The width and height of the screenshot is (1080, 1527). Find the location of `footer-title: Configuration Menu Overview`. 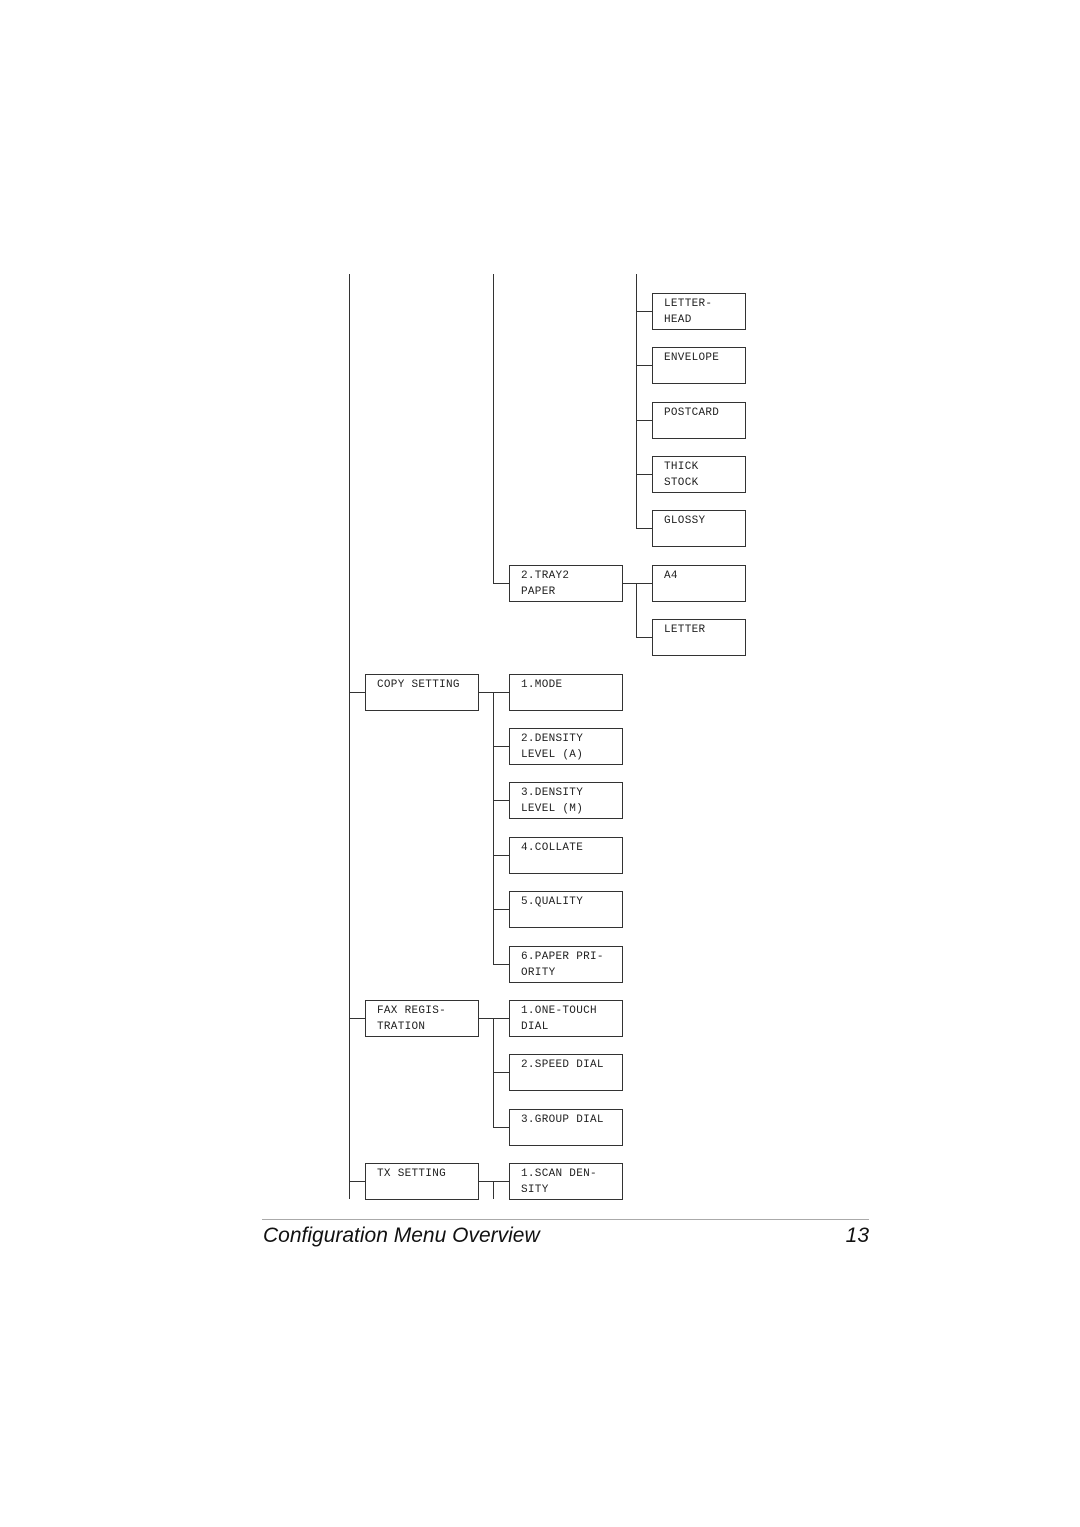

footer-title: Configuration Menu Overview is located at coordinates (401, 1235).